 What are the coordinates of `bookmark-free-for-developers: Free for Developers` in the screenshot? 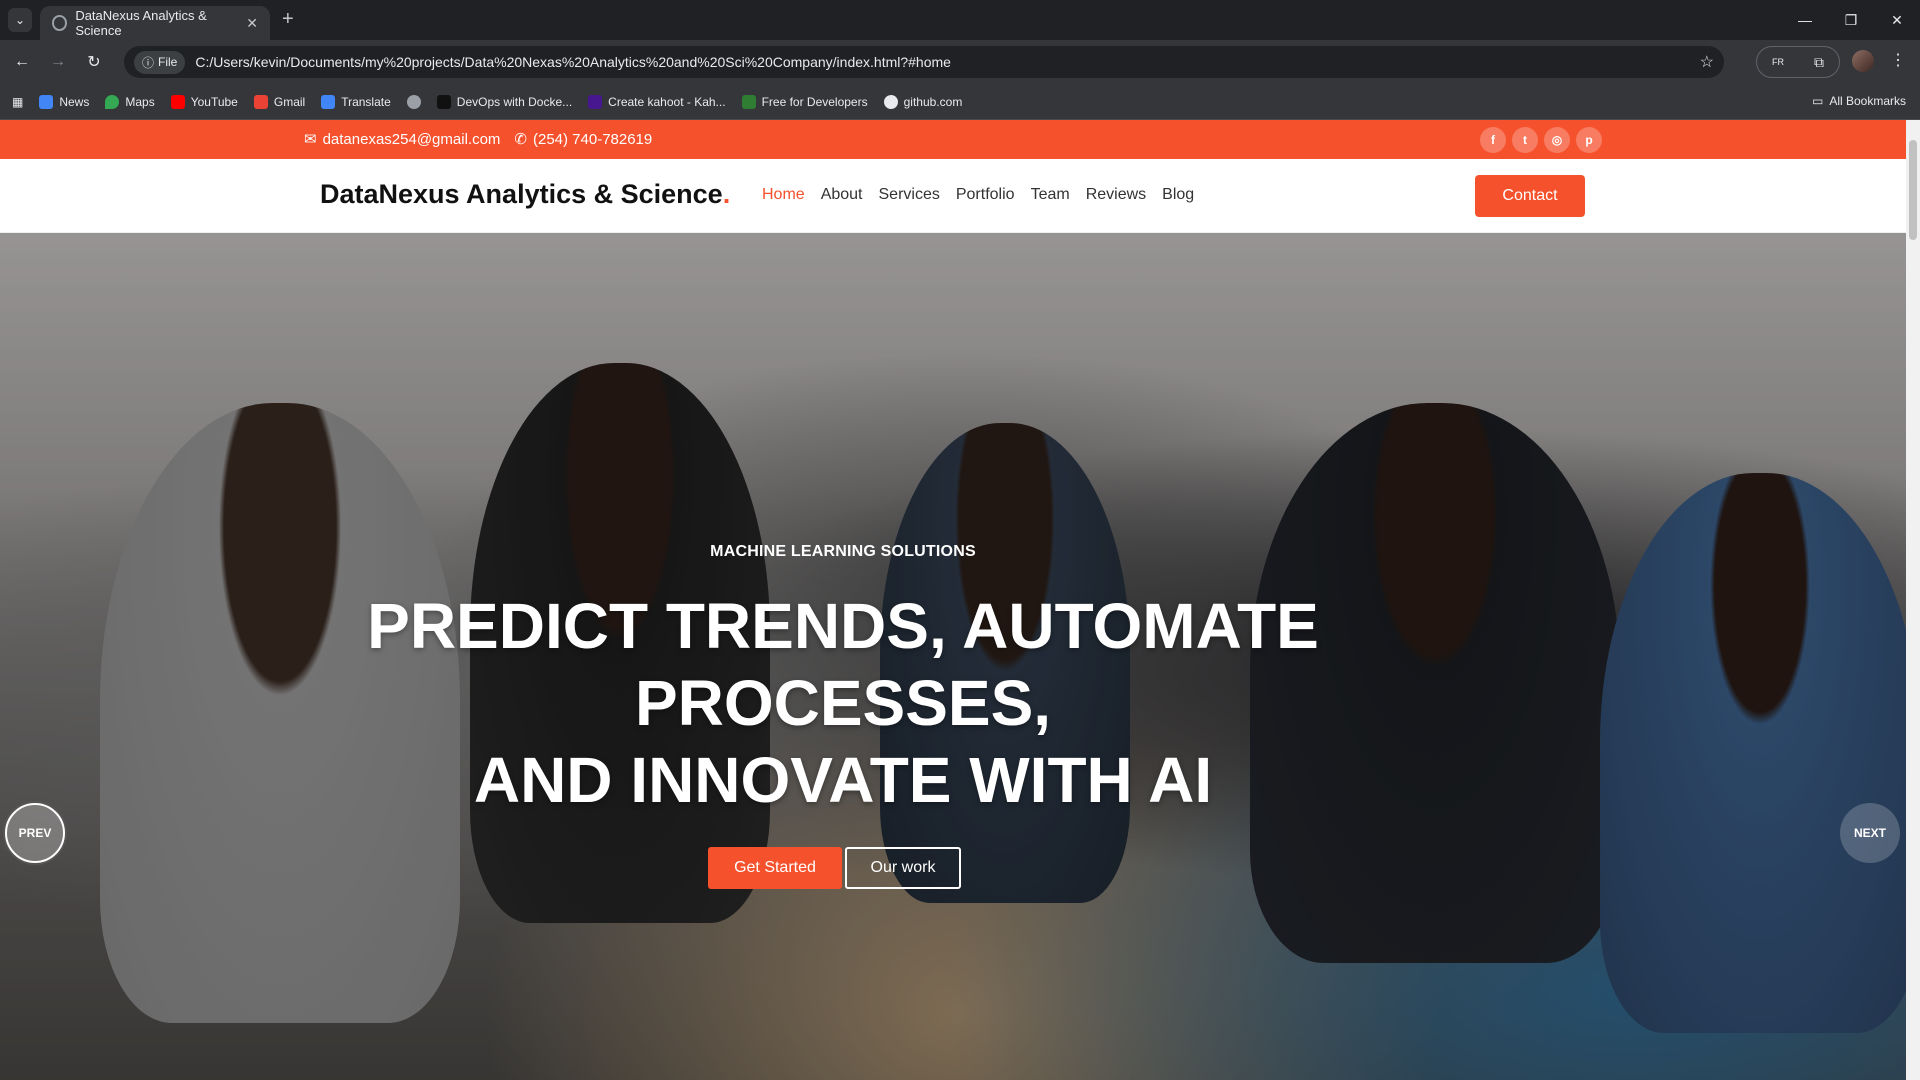 It's located at (804, 101).